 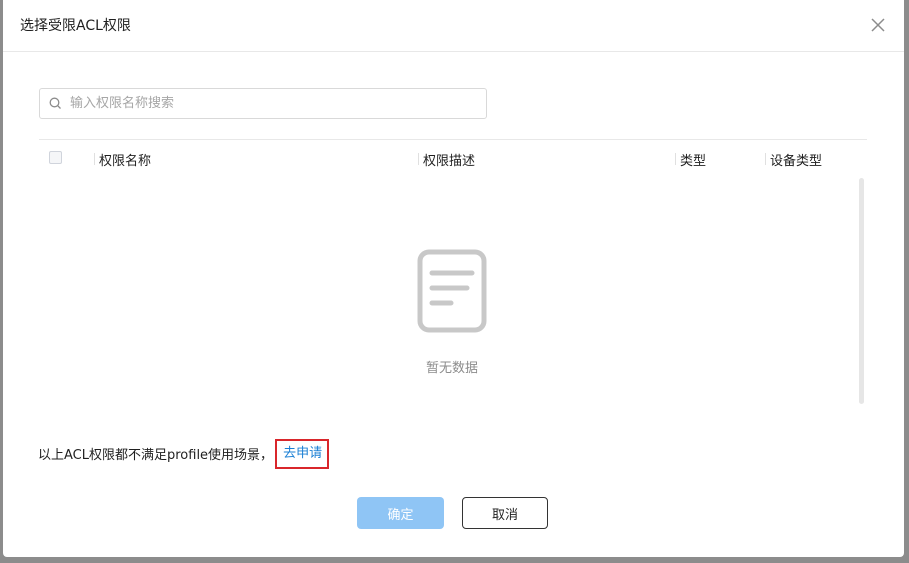 What do you see at coordinates (453, 26) in the screenshot?
I see `dialog-header: 选择受限ACL权限` at bounding box center [453, 26].